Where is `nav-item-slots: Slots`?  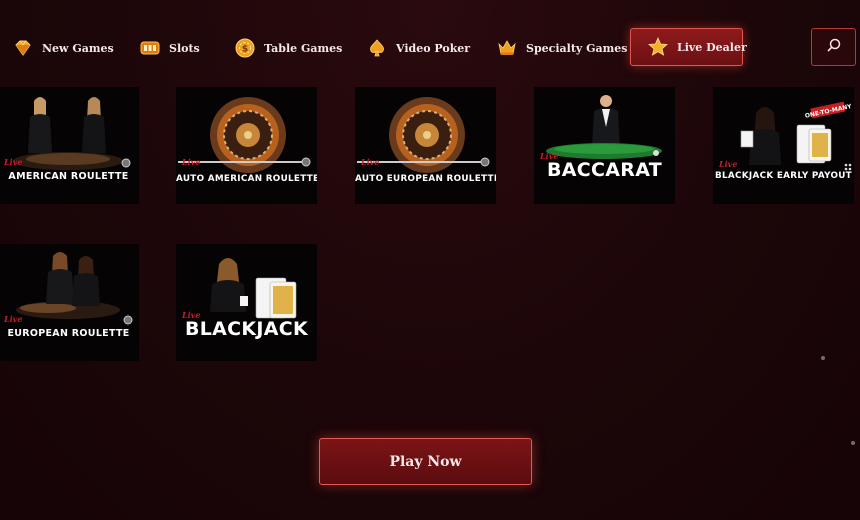 nav-item-slots: Slots is located at coordinates (169, 48).